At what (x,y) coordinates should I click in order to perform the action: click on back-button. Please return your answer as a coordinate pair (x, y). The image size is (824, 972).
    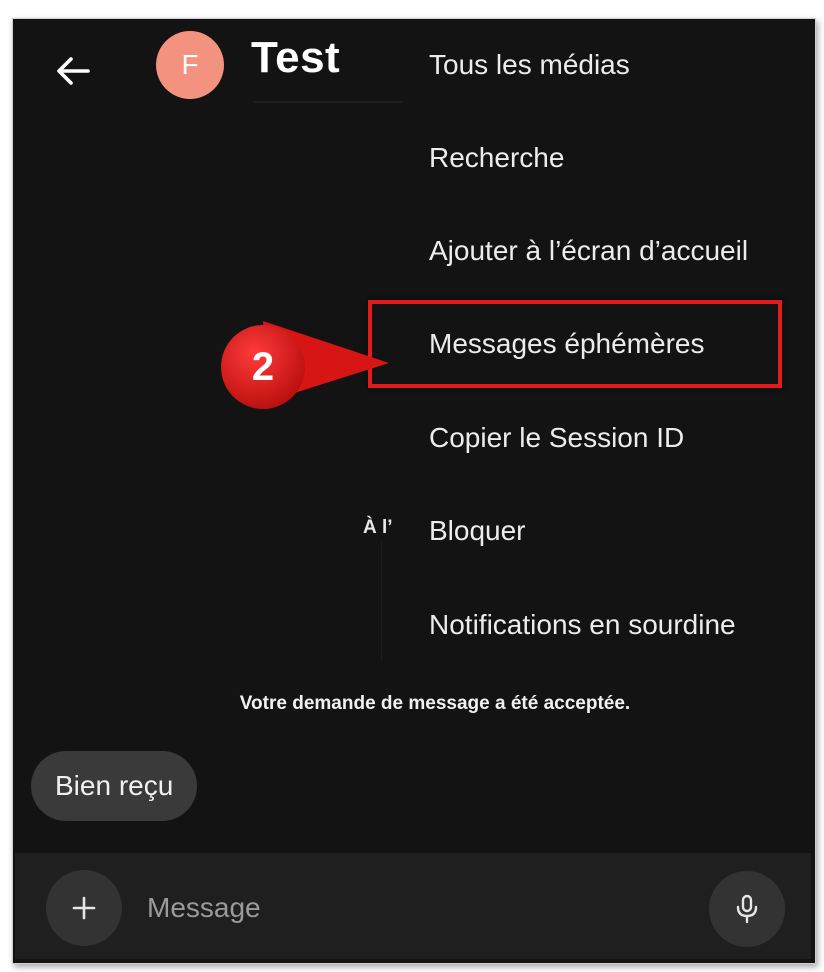
    Looking at the image, I should click on (73, 71).